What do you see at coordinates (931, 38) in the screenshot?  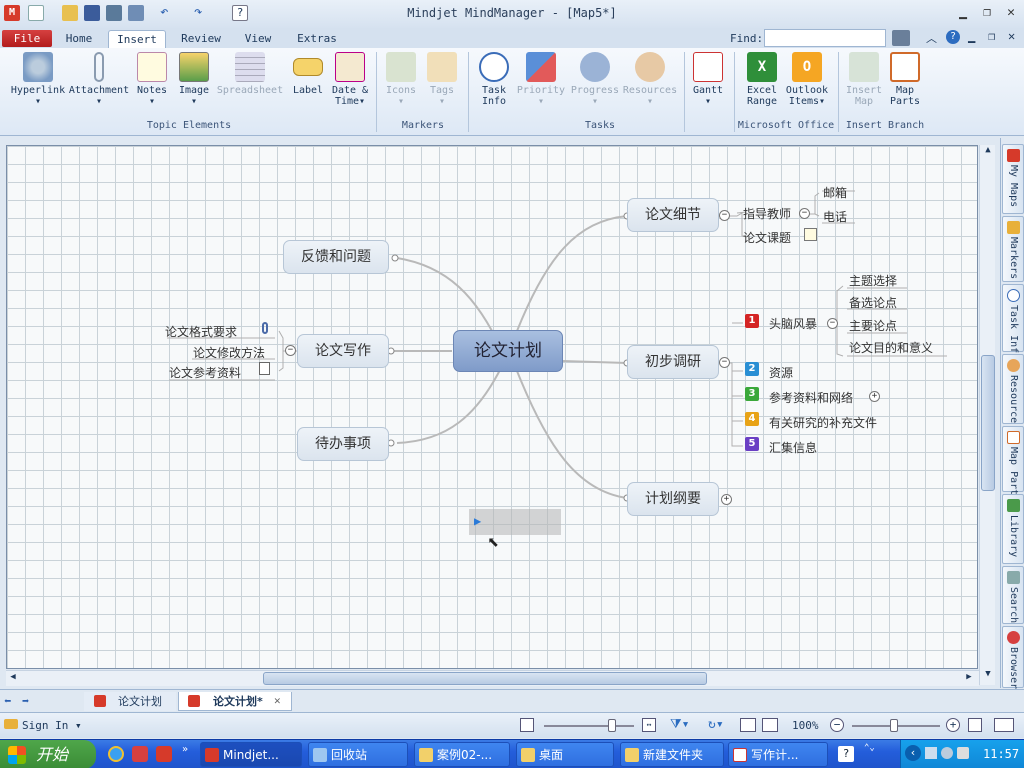 I see `chevron-up-icon: ︿` at bounding box center [931, 38].